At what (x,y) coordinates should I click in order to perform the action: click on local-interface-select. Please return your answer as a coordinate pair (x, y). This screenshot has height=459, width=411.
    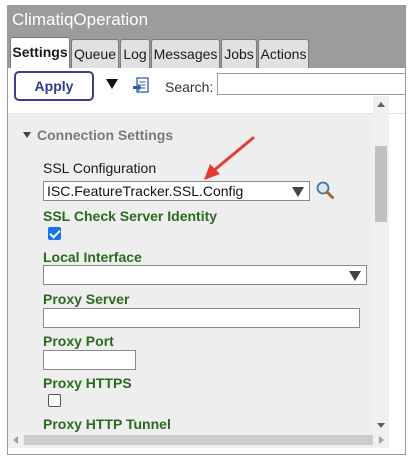
    Looking at the image, I should click on (205, 275).